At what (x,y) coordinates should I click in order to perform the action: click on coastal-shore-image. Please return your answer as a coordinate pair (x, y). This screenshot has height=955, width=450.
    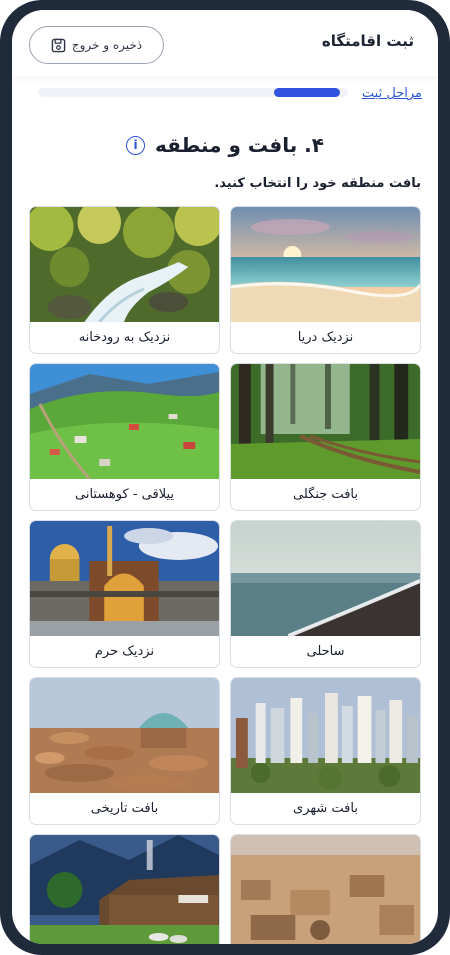
    Looking at the image, I should click on (325, 578).